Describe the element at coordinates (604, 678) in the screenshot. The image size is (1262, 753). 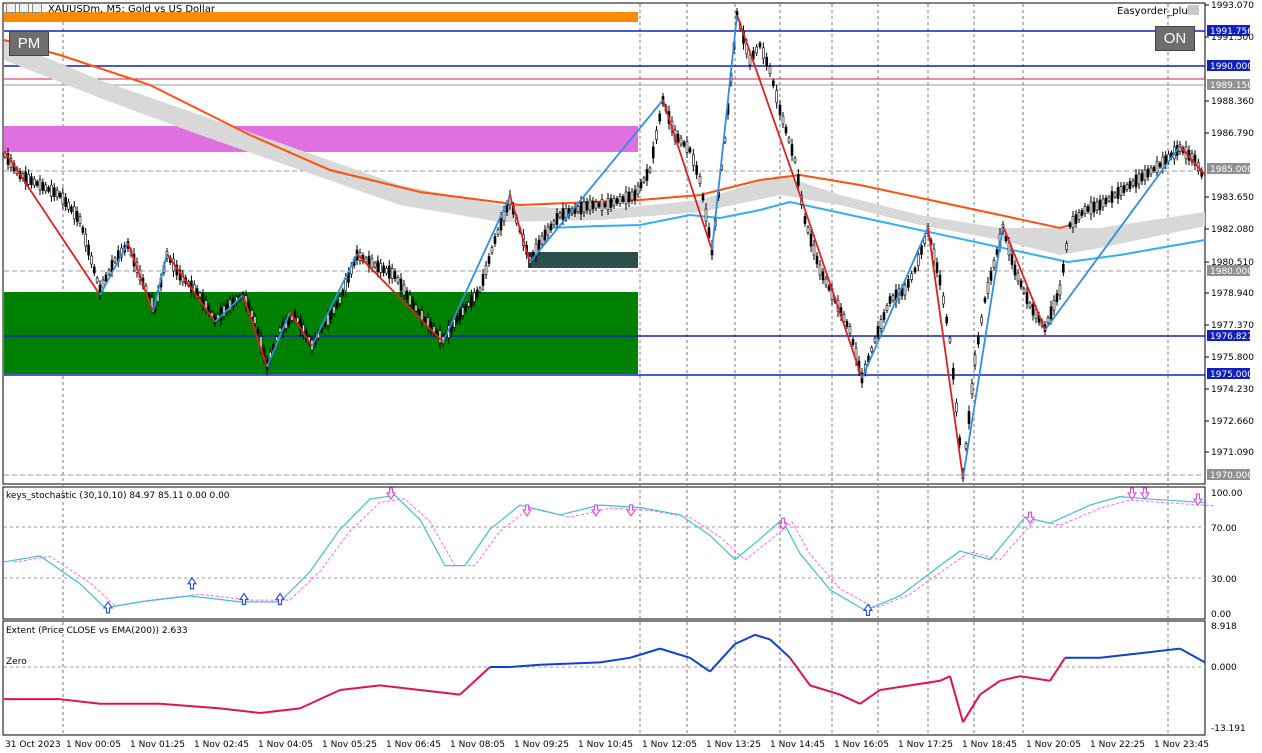
I see `extent-pane` at that location.